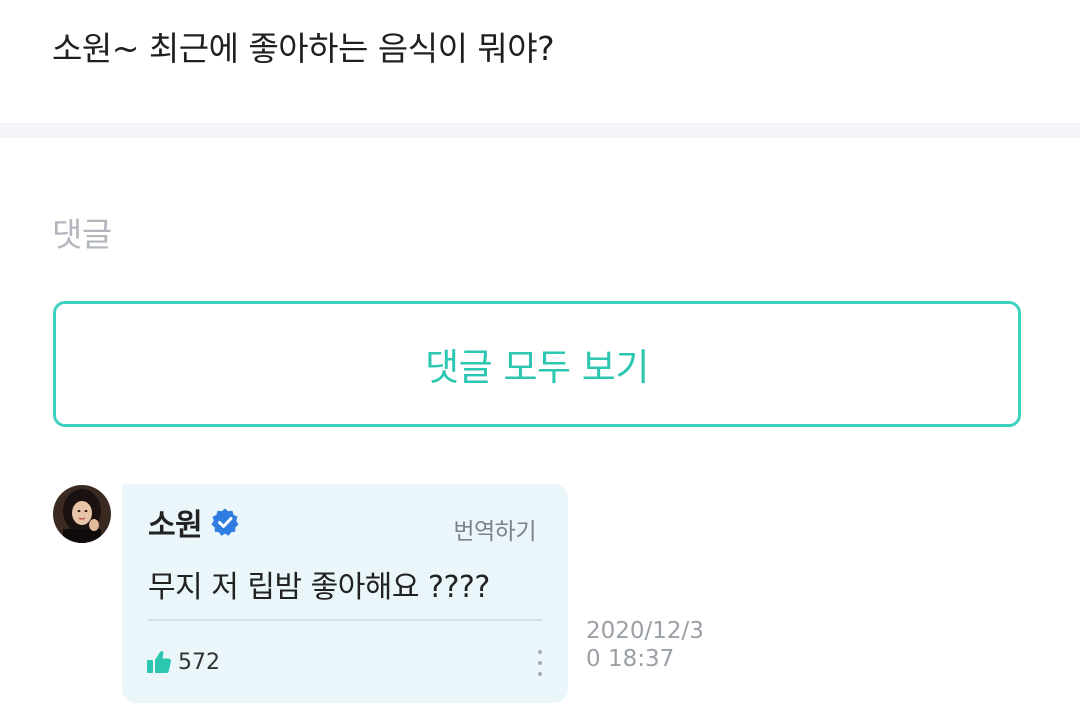 Image resolution: width=1080 pixels, height=721 pixels. I want to click on comment-author-name: 소원, so click(175, 522).